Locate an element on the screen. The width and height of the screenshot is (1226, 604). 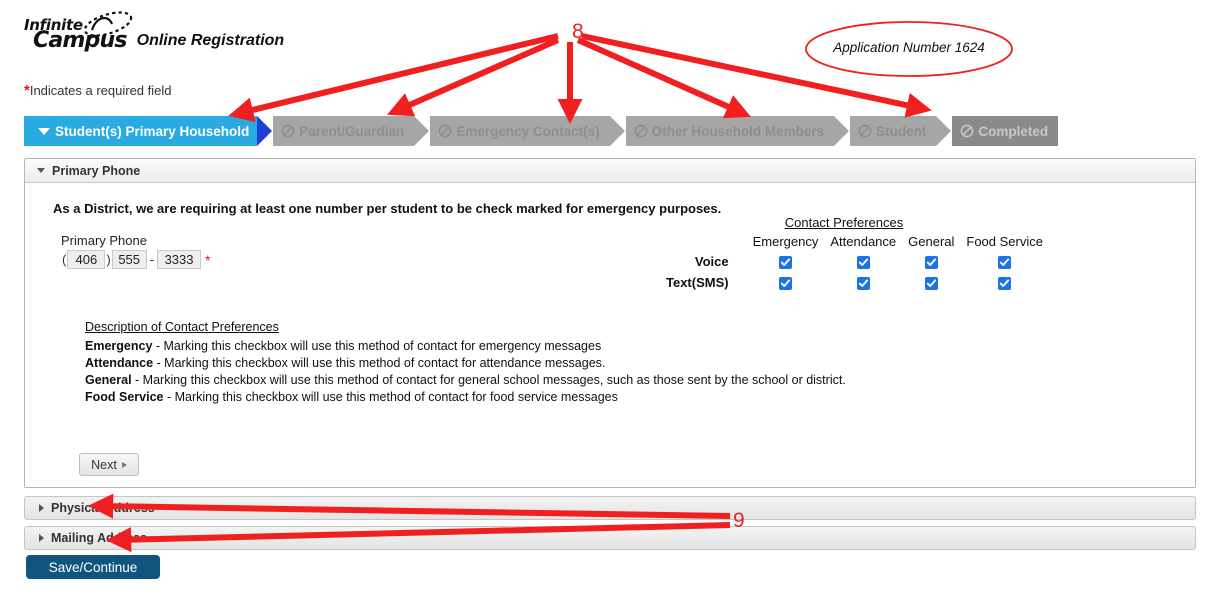
application-number-note: Application Number 1624 is located at coordinates (909, 47).